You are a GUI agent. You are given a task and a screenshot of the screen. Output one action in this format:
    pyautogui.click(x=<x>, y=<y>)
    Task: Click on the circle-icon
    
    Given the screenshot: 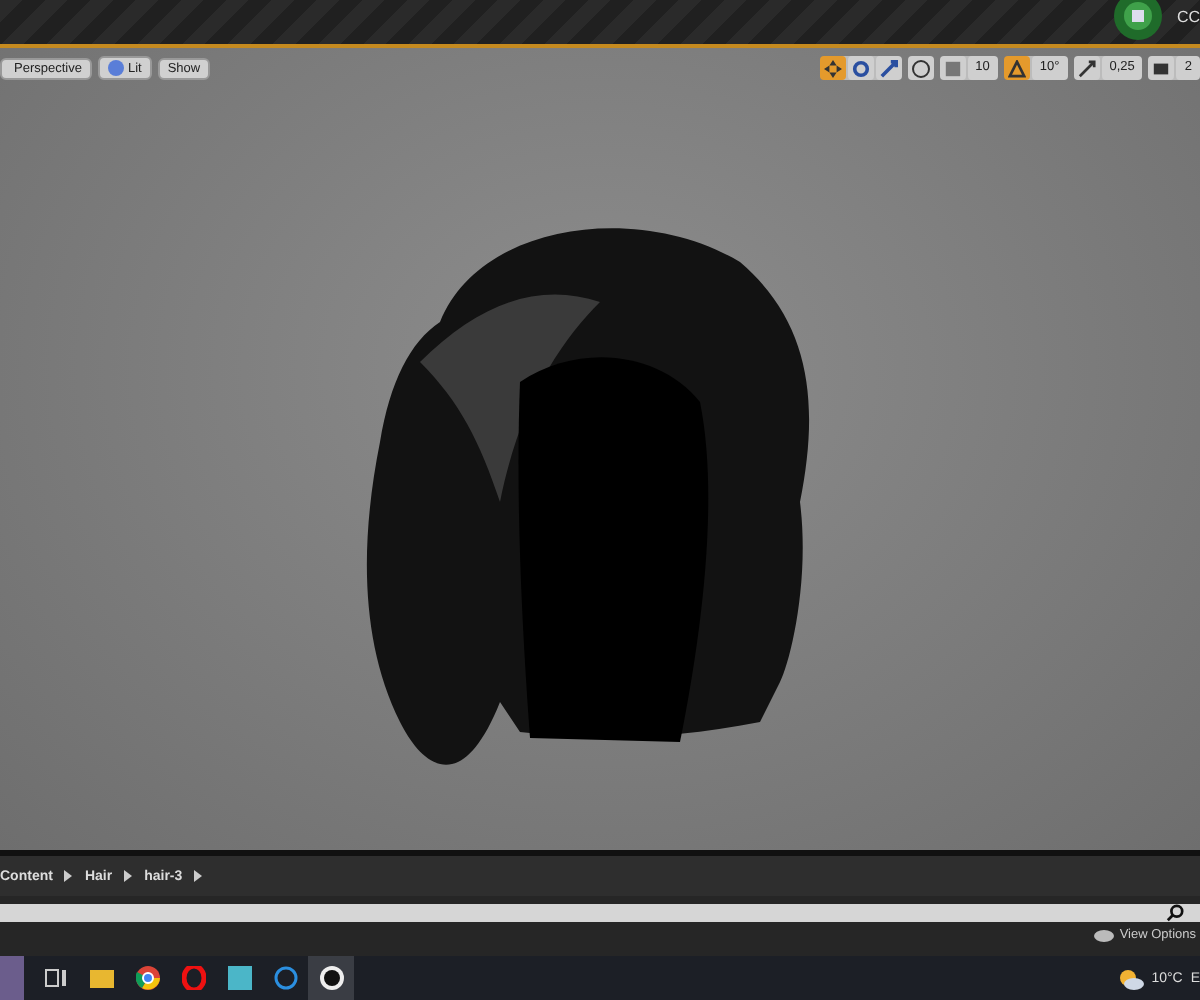 What is the action you would take?
    pyautogui.click(x=920, y=68)
    